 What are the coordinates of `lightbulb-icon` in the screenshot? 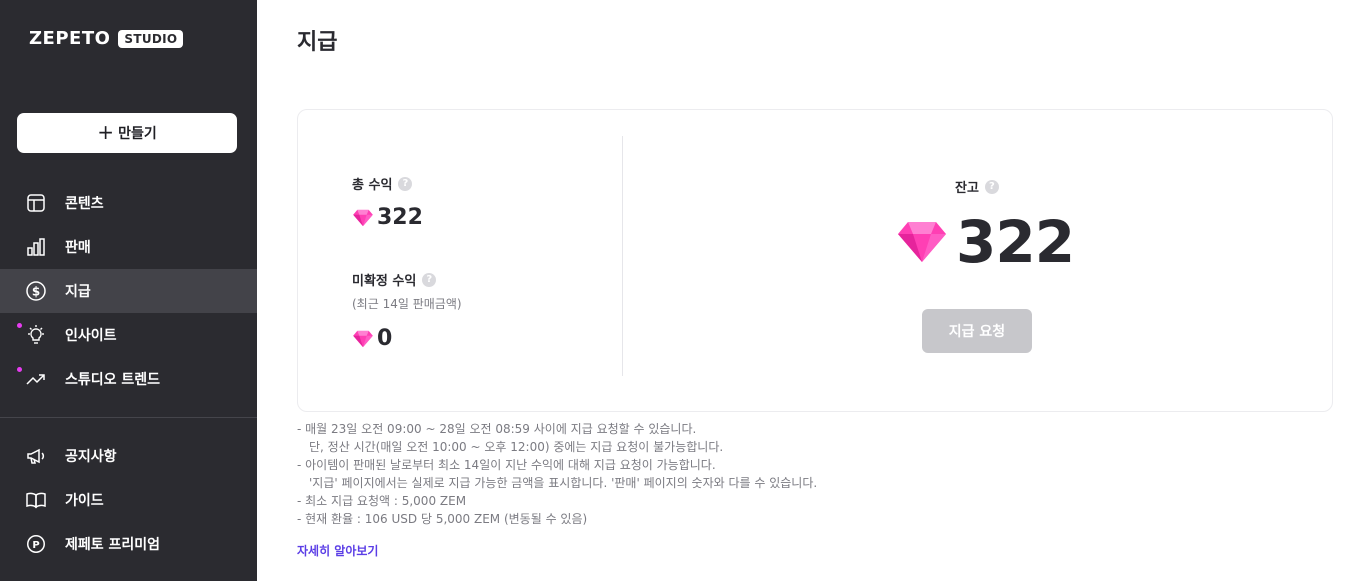 It's located at (36, 335).